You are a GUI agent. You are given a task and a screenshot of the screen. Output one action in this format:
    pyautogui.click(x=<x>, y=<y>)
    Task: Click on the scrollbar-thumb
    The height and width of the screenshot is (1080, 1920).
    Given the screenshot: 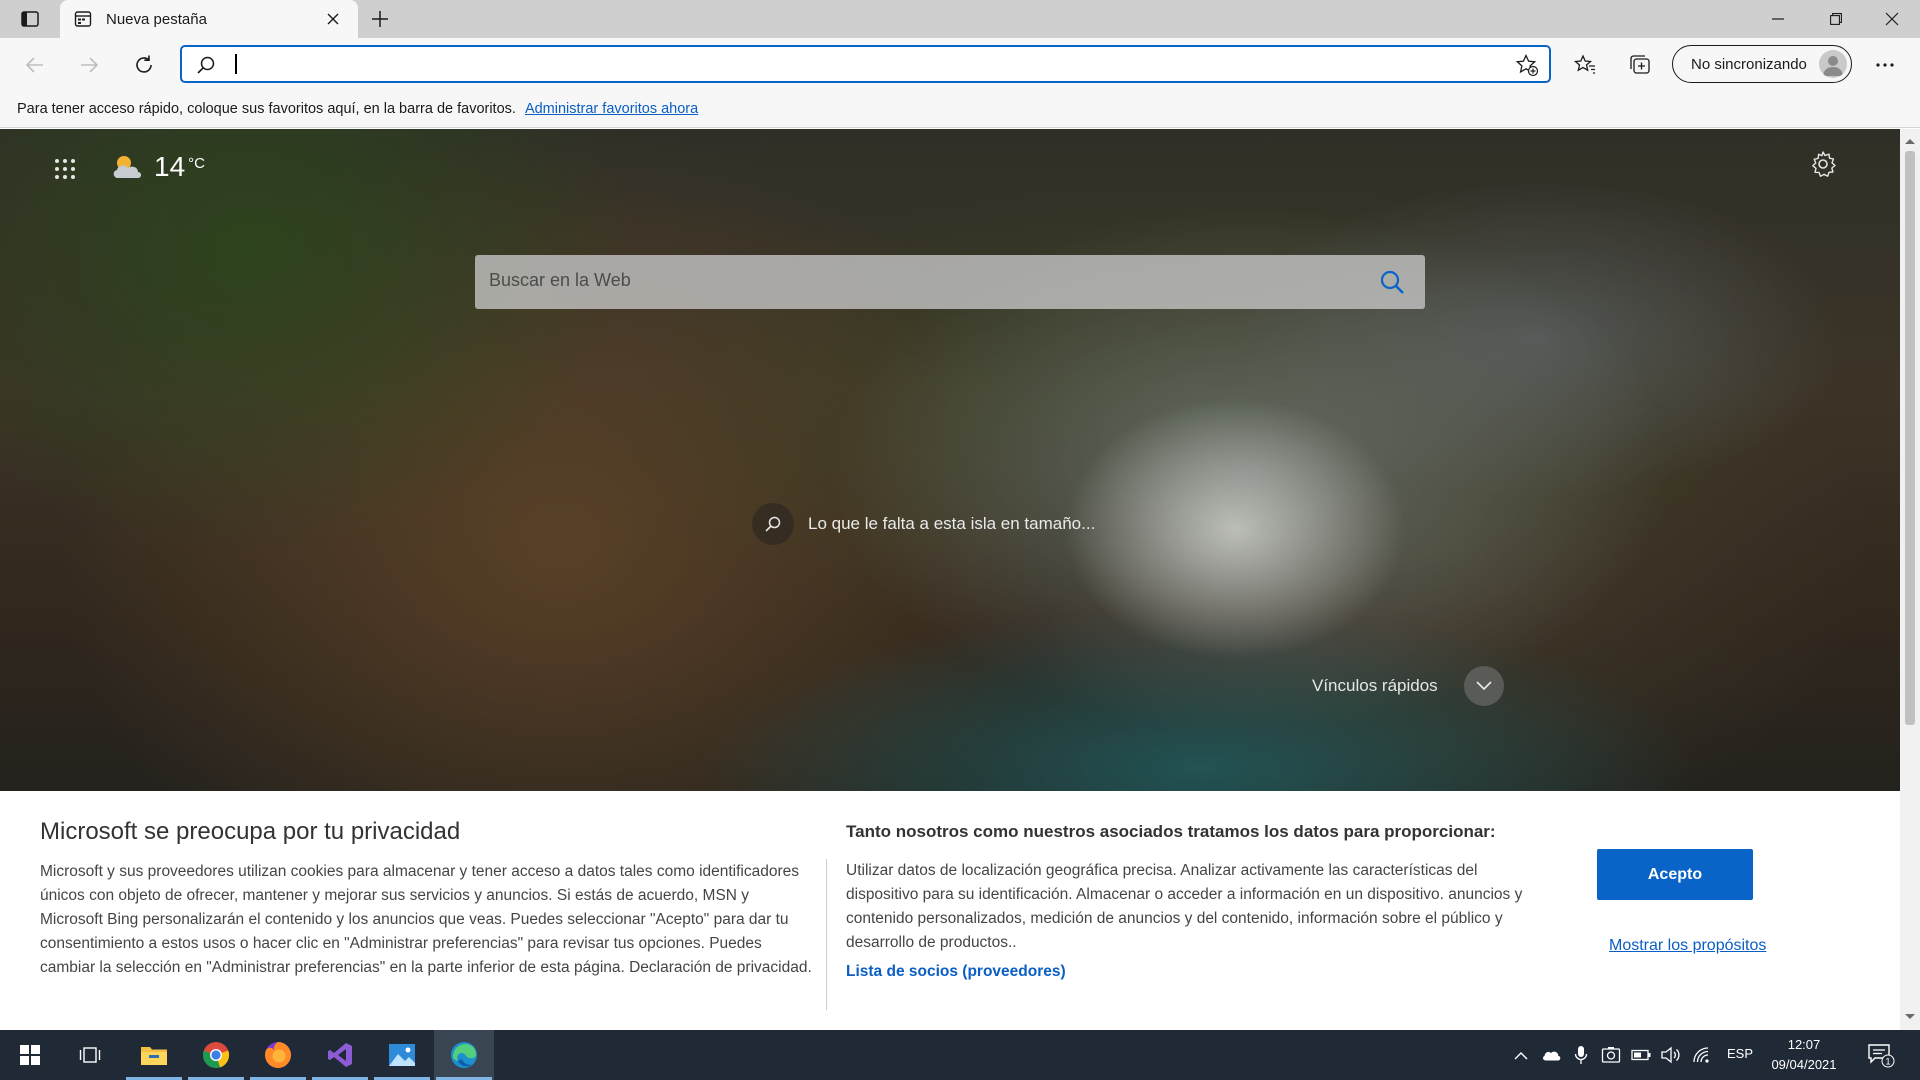 What is the action you would take?
    pyautogui.click(x=1910, y=438)
    